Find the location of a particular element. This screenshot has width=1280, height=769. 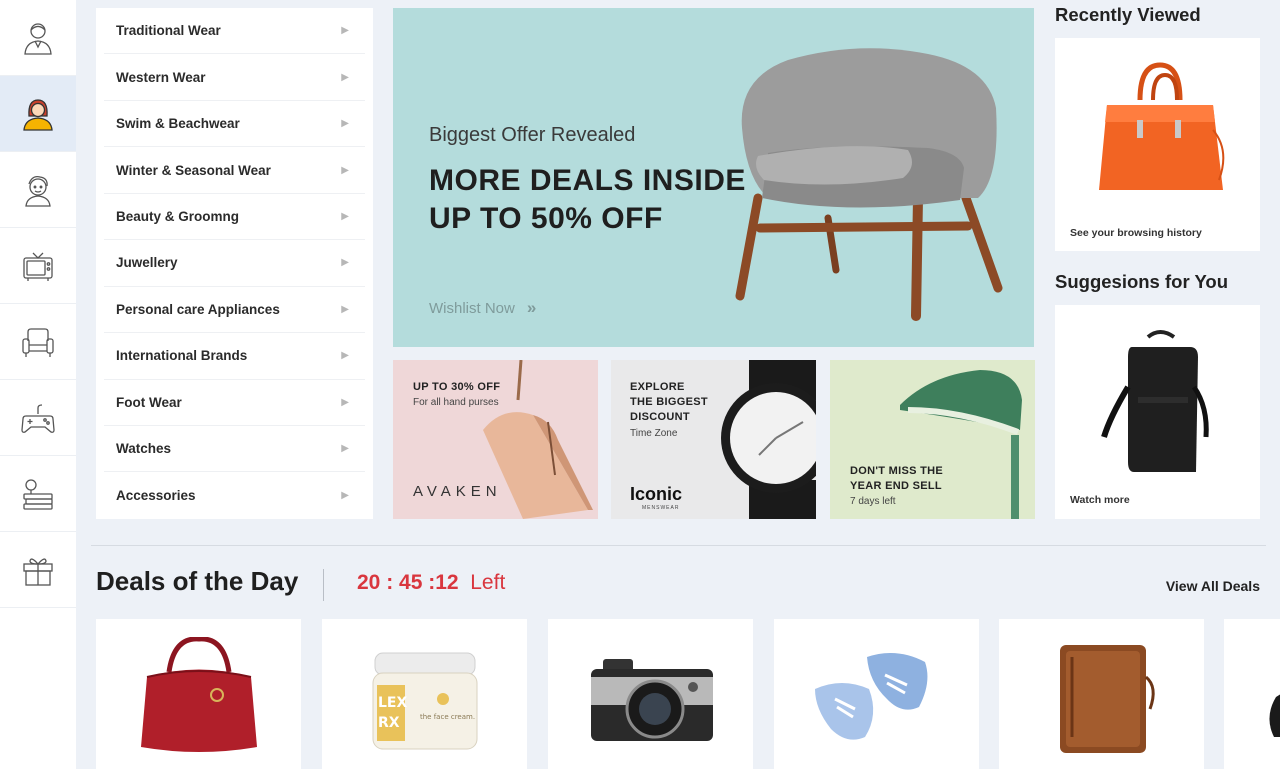

hero-subtitle: Biggest Offer Revealed is located at coordinates (532, 135).